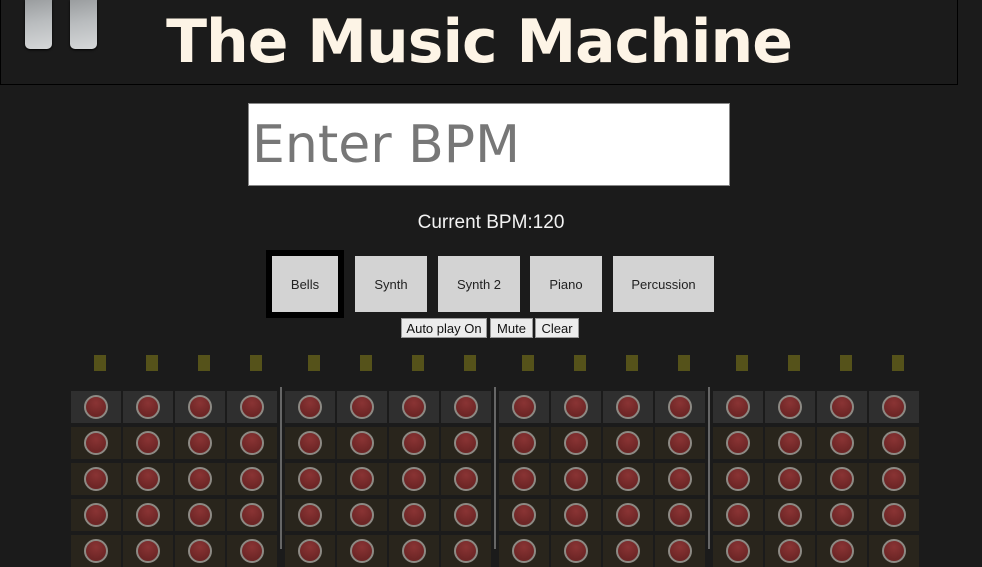  Describe the element at coordinates (663, 284) in the screenshot. I see `instrument-percussion-button: Percussion` at that location.